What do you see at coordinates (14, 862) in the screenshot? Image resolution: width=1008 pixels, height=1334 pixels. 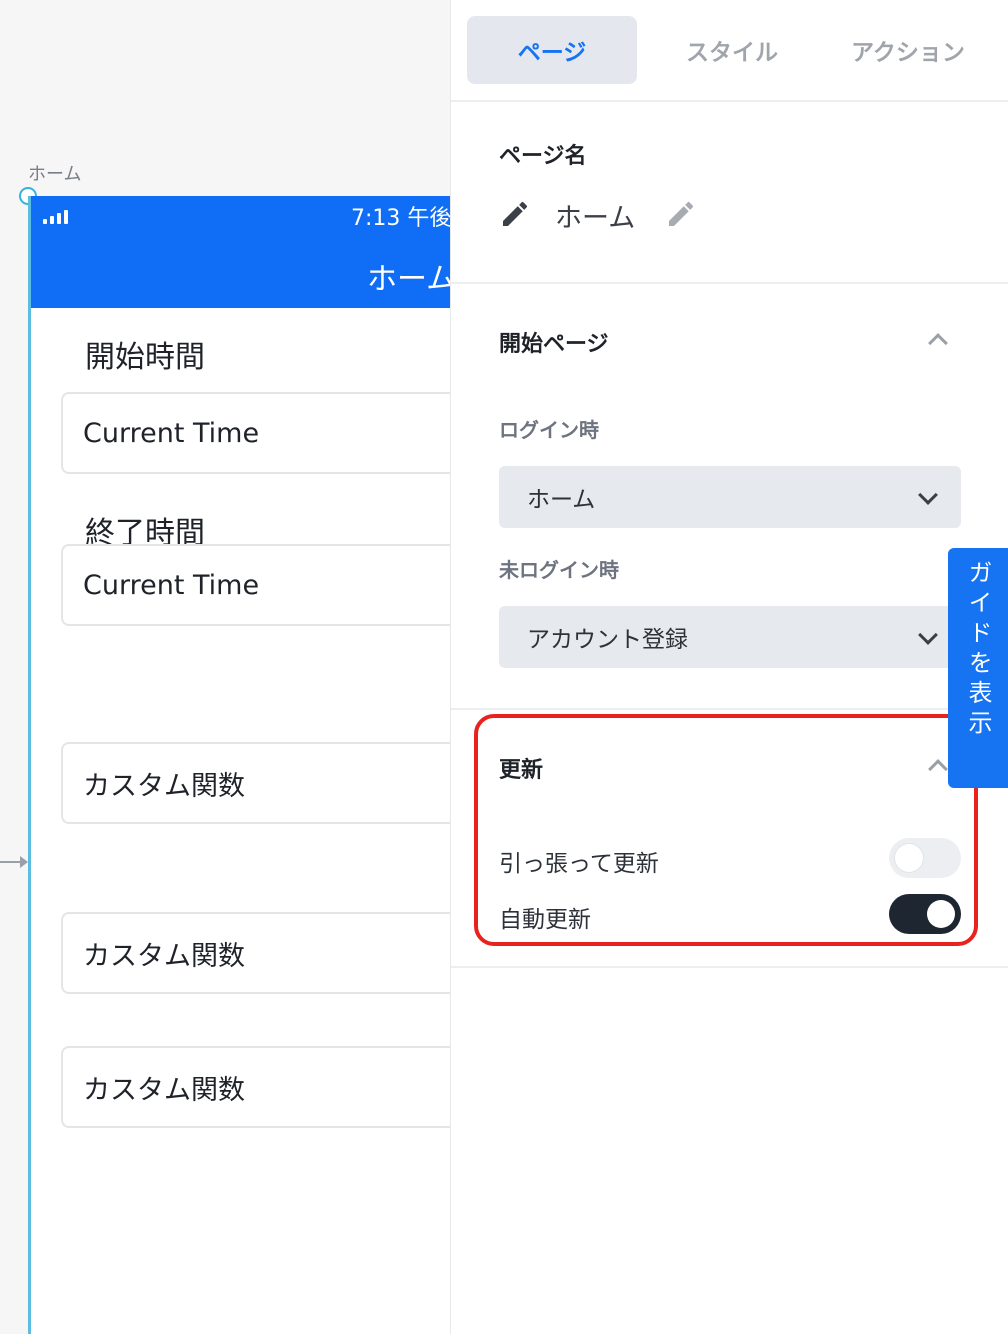 I see `connector-arrow` at bounding box center [14, 862].